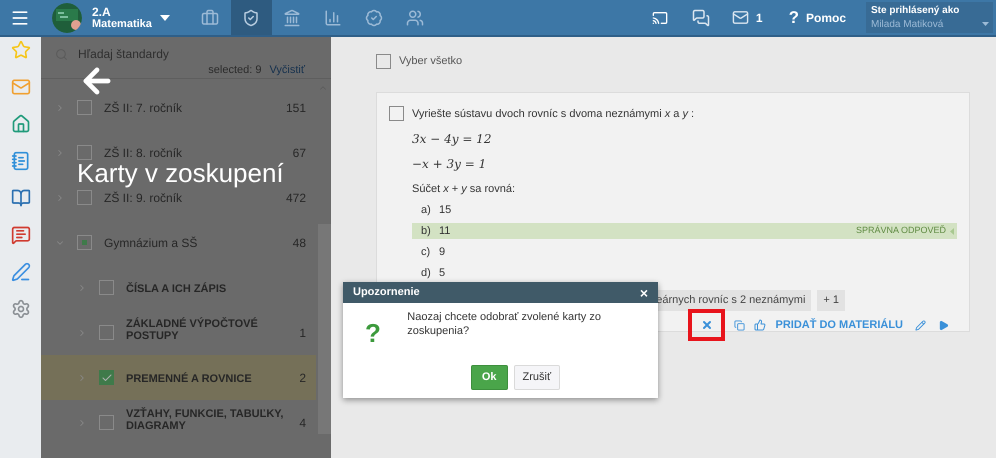 The image size is (996, 458). What do you see at coordinates (684, 210) in the screenshot?
I see `answer-option: a) 15` at bounding box center [684, 210].